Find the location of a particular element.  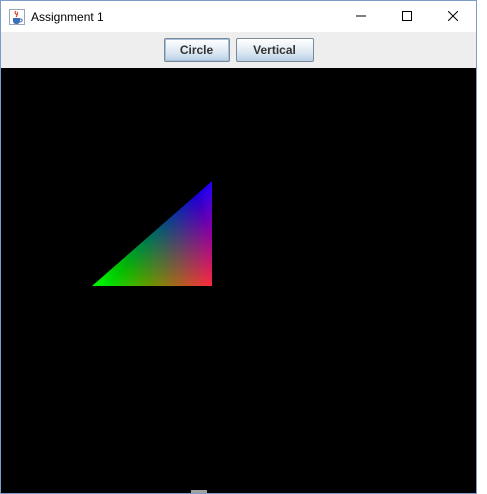

triangle-drawing is located at coordinates (152, 233).